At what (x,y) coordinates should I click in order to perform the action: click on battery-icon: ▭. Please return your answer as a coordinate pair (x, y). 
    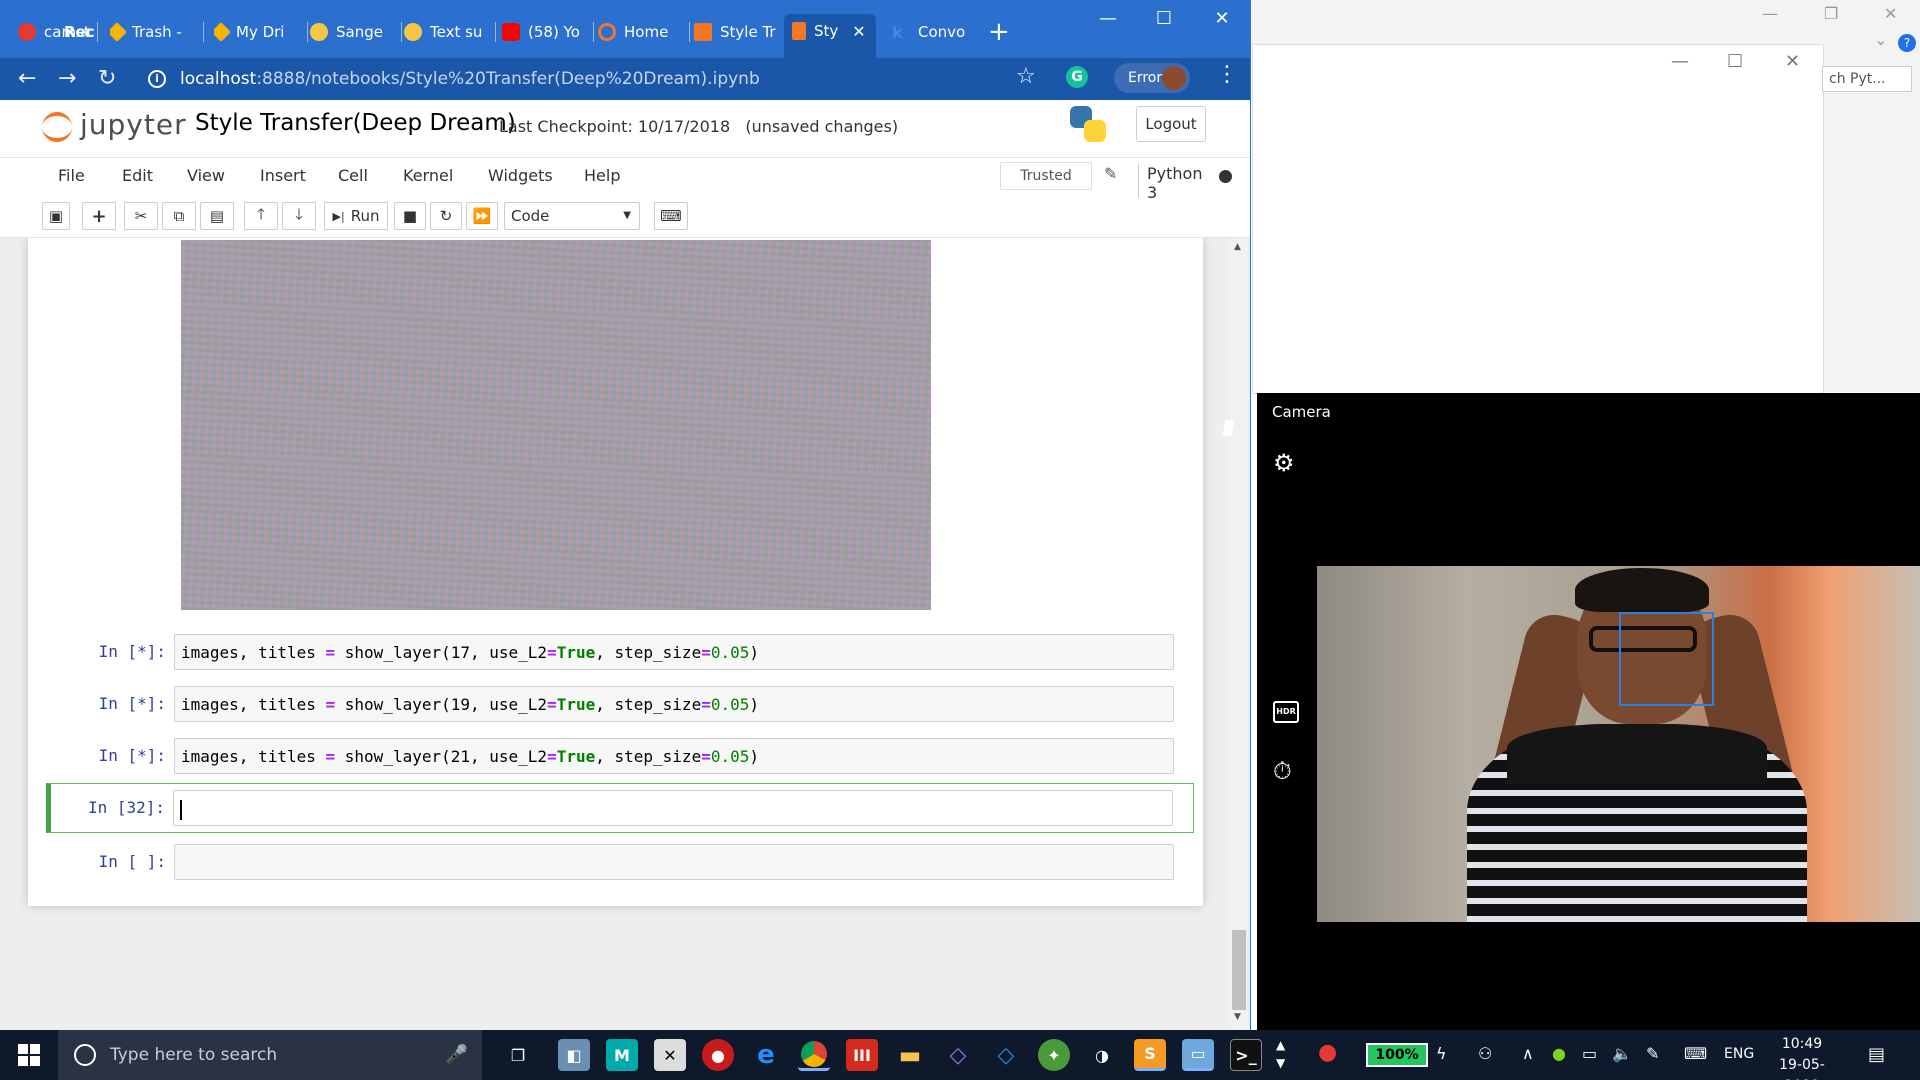
    Looking at the image, I should click on (1589, 1053).